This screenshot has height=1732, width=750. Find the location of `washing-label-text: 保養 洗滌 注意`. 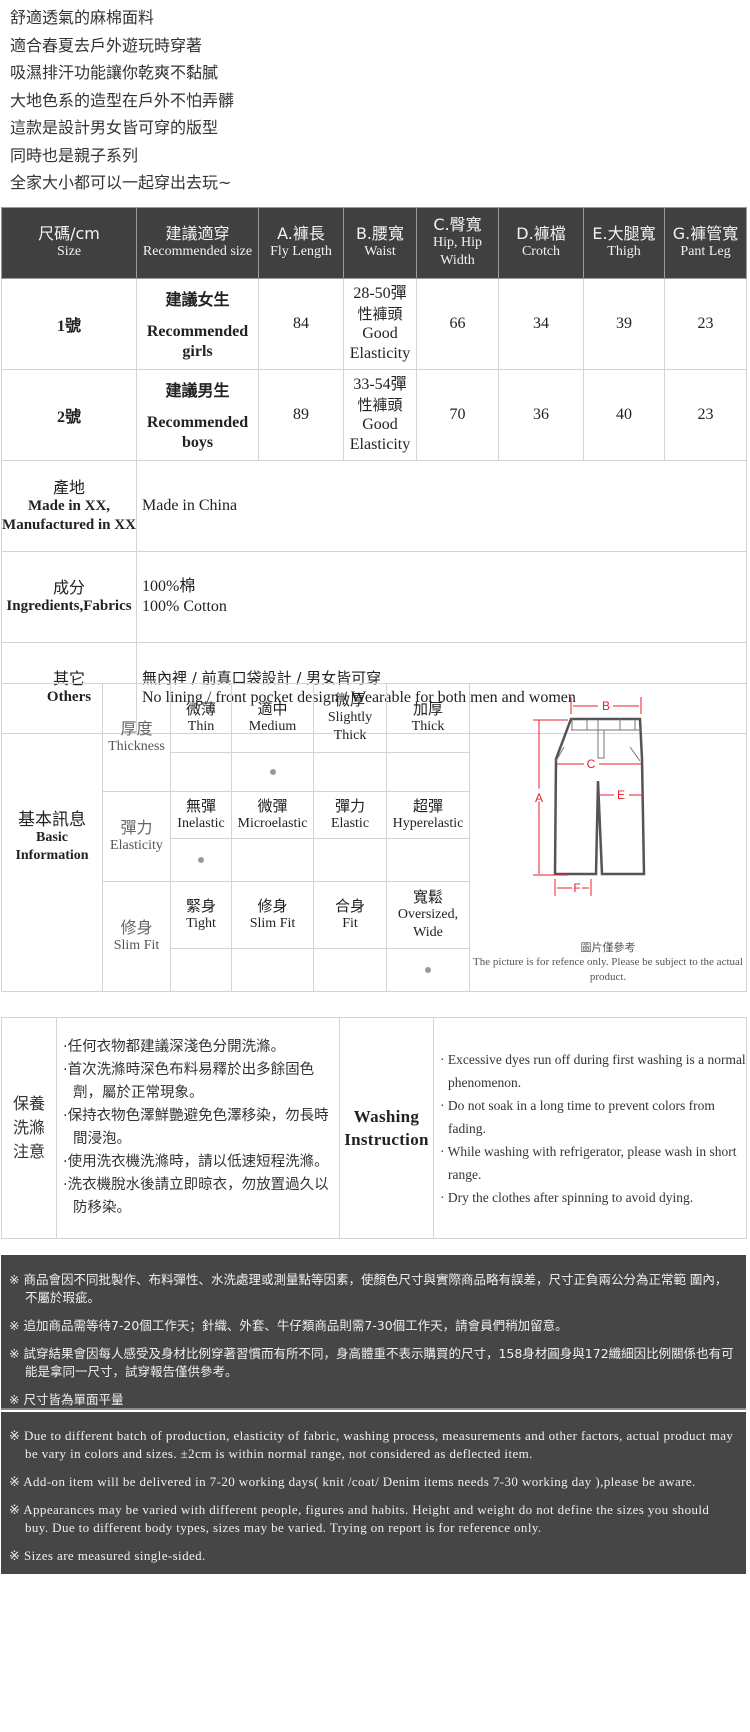

washing-label-text: 保養 洗滌 注意 is located at coordinates (29, 1128).